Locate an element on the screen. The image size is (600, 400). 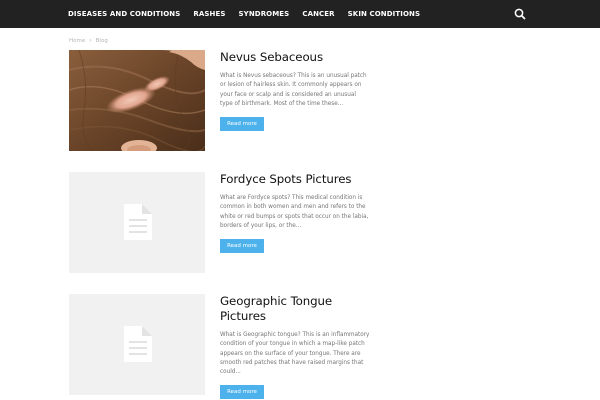
post-title: Nevus Sebaceous is located at coordinates (295, 57).